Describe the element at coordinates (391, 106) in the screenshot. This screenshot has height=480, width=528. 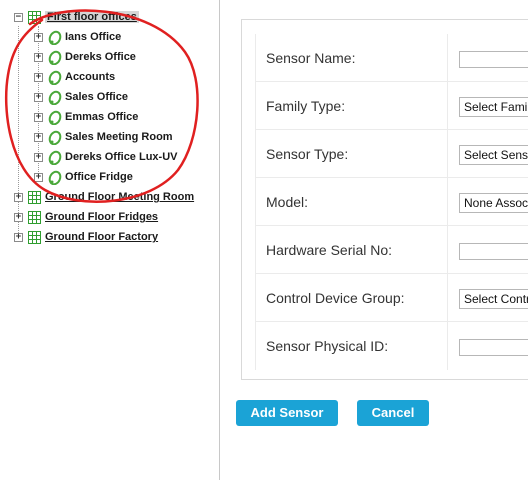
I see `form-row-family-type: Family Type: Select Family Type` at that location.